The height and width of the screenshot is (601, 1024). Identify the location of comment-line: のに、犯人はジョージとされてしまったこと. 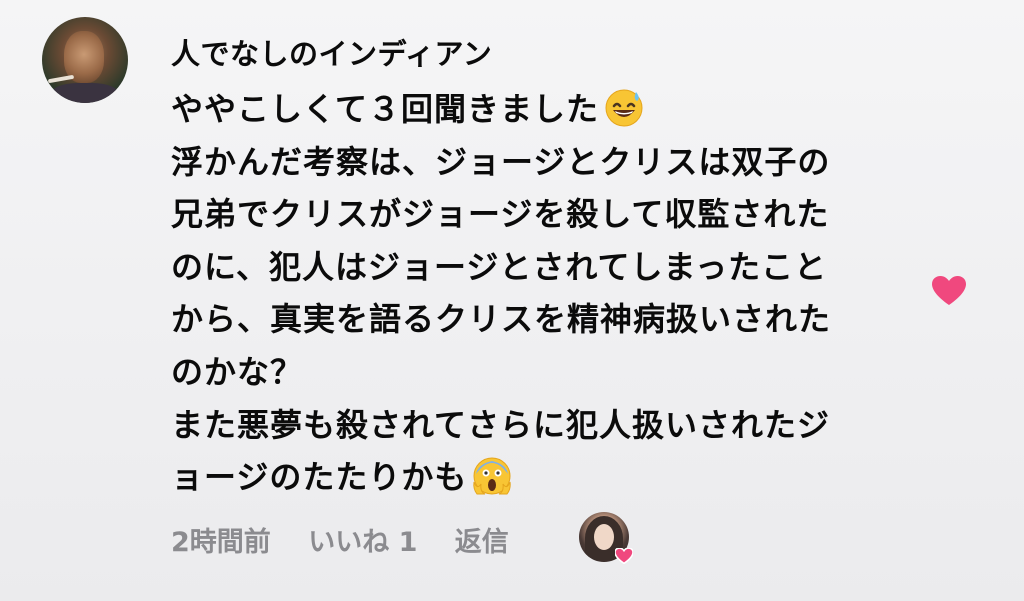
(499, 266).